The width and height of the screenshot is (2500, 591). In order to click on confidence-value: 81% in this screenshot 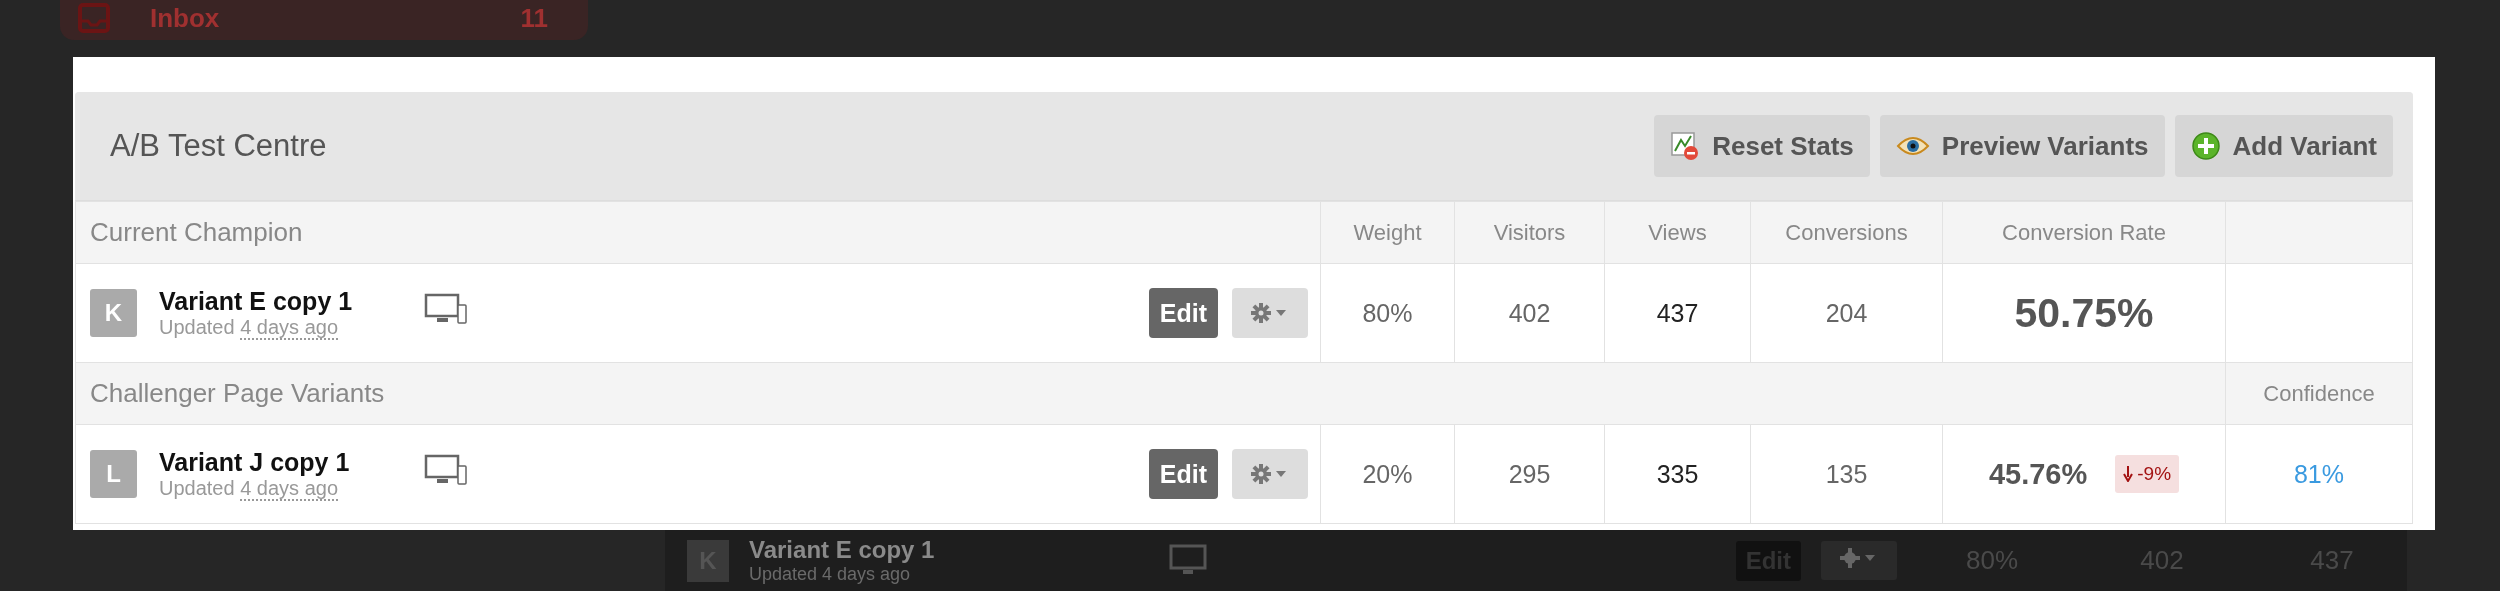, I will do `click(2318, 473)`.